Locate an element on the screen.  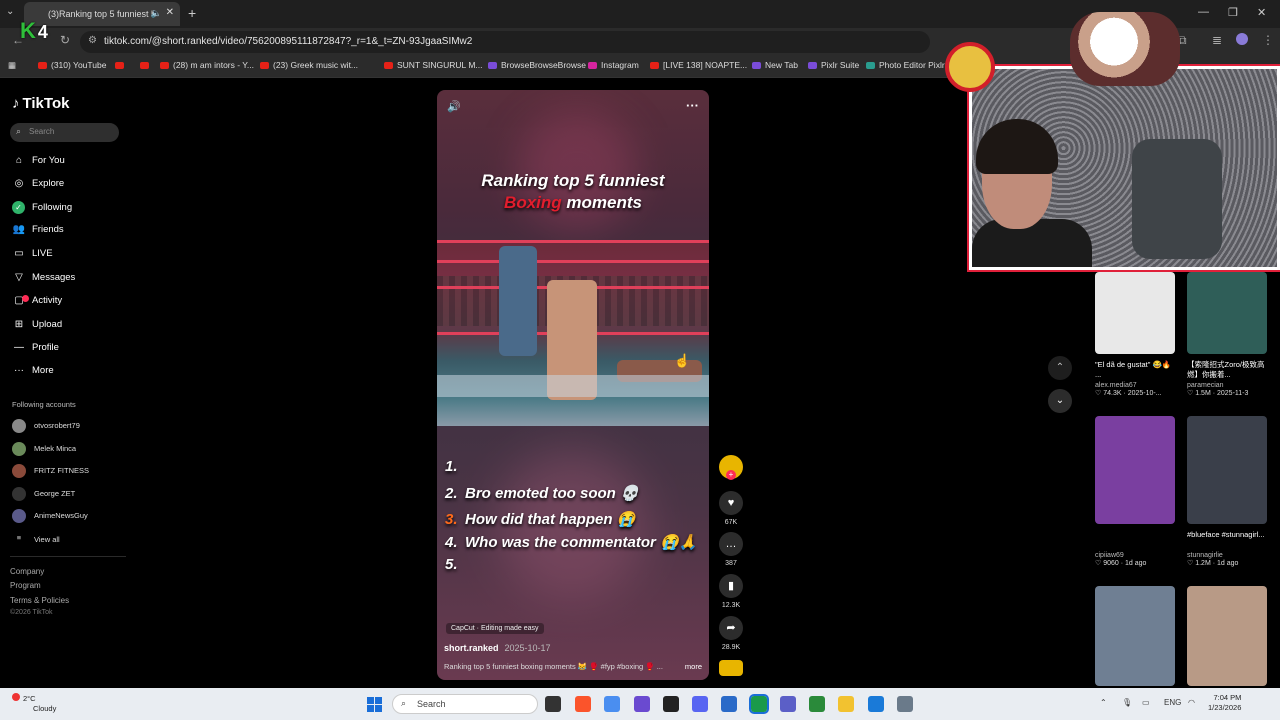
nav-label: More is located at coordinates (43, 370).